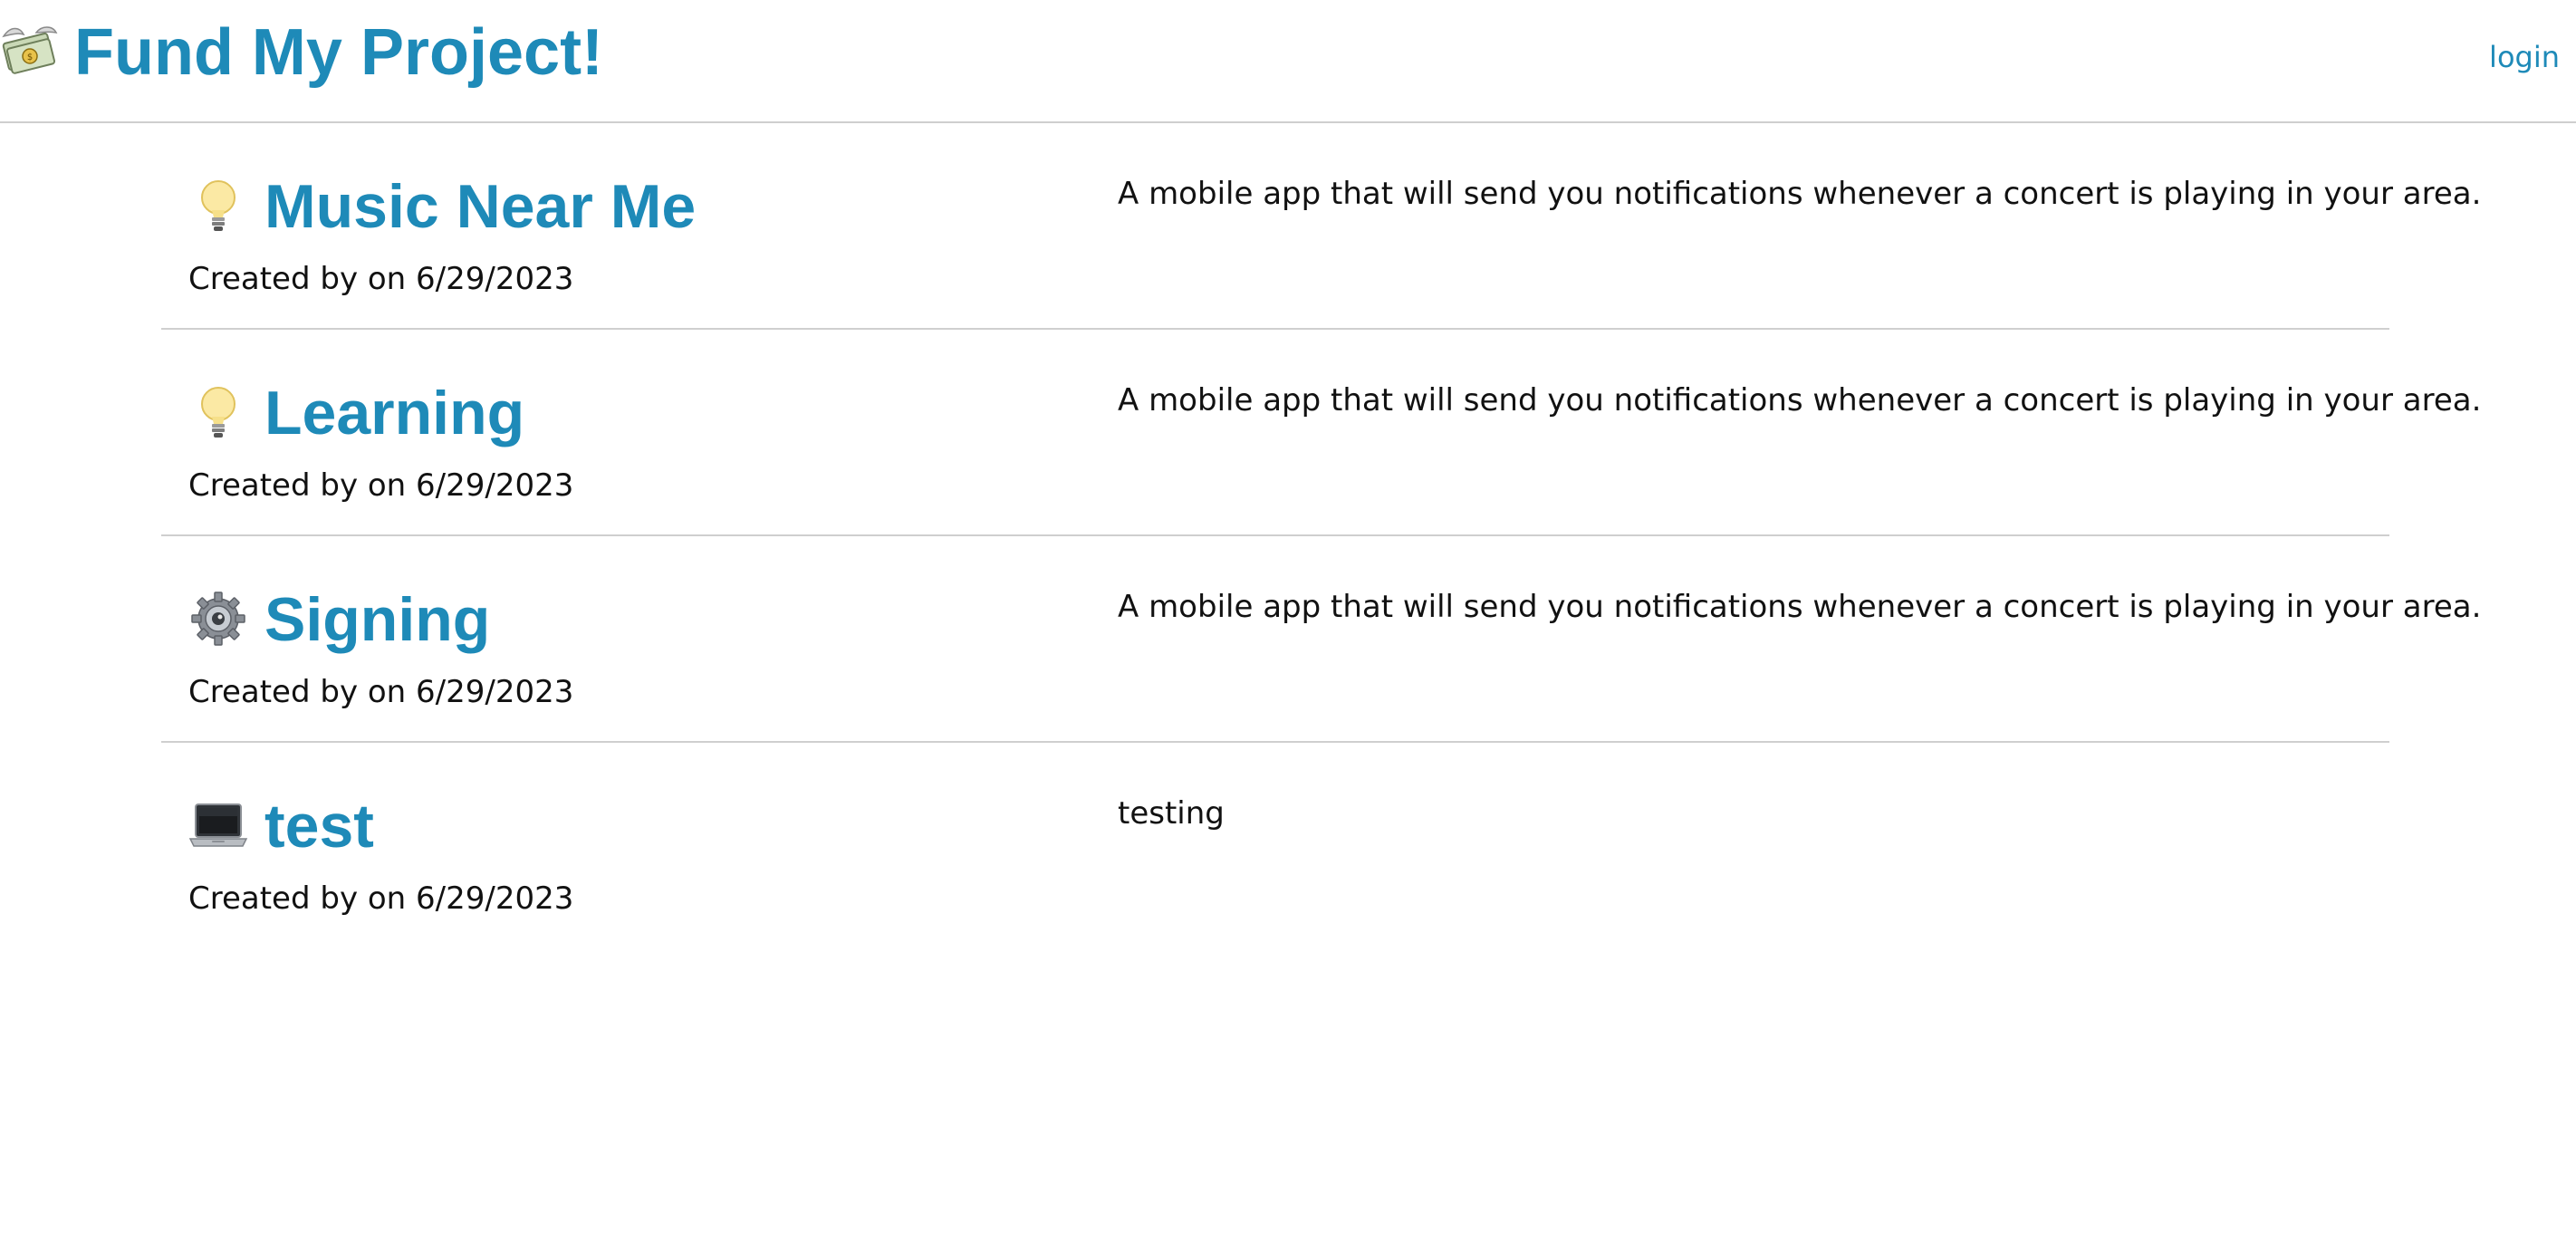 This screenshot has width=2576, height=1241. I want to click on list-item: test Created by on 6/29/2023 testing, so click(1275, 846).